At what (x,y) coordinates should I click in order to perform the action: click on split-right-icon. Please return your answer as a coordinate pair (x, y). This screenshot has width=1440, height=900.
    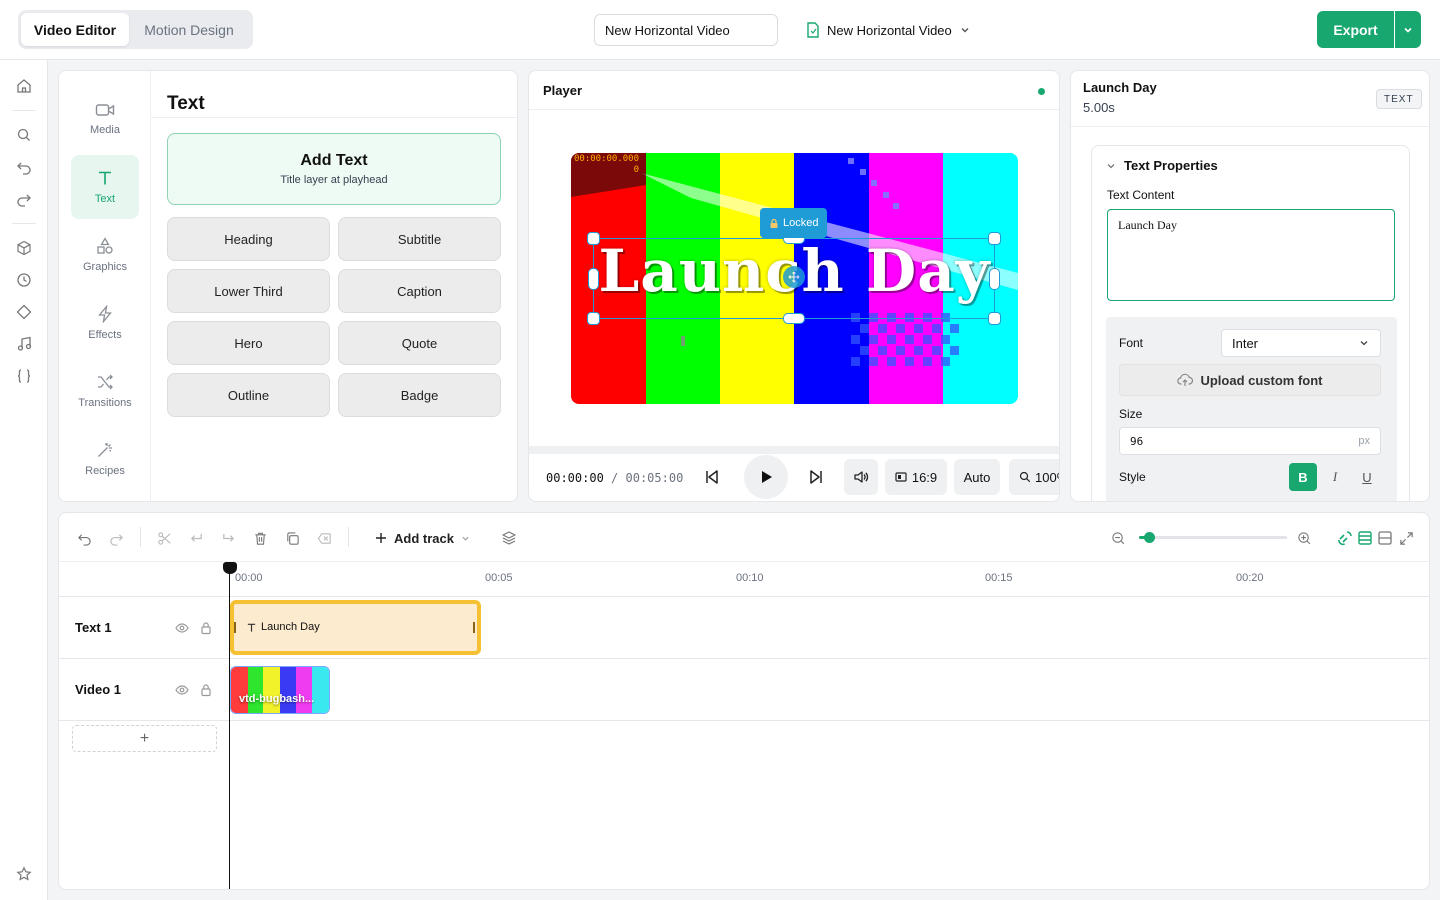
    Looking at the image, I should click on (228, 538).